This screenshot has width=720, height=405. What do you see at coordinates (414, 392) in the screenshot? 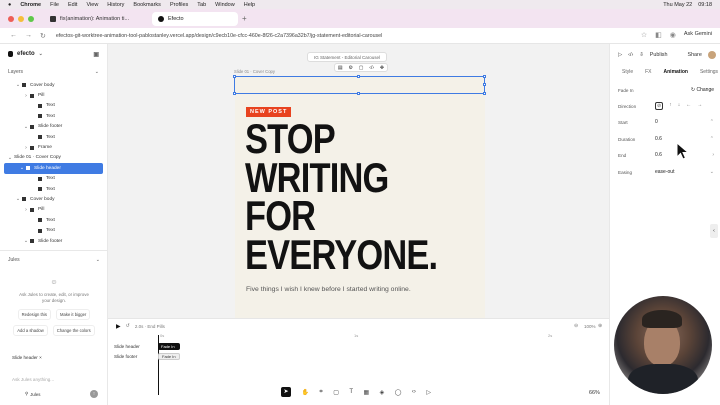
I see `code-tool-icon: ‹›` at bounding box center [414, 392].